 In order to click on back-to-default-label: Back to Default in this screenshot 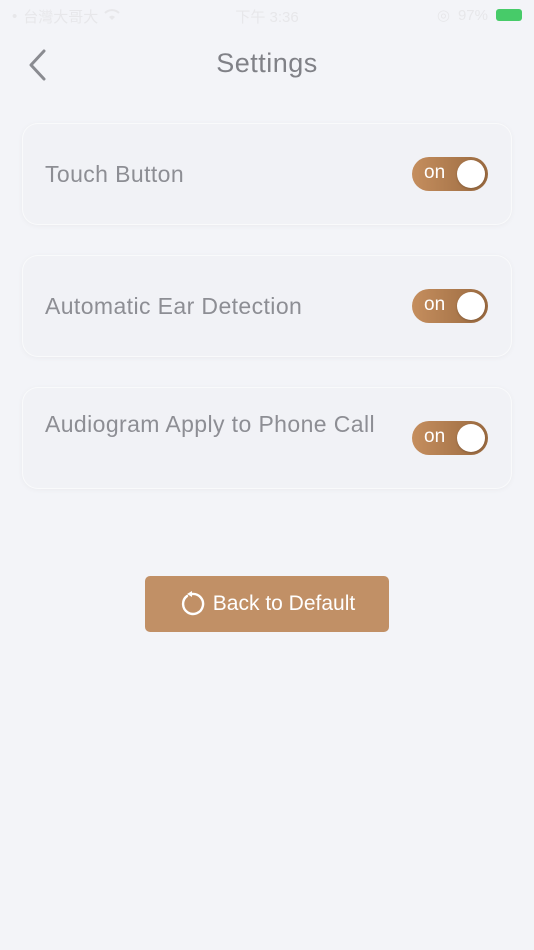, I will do `click(284, 603)`.